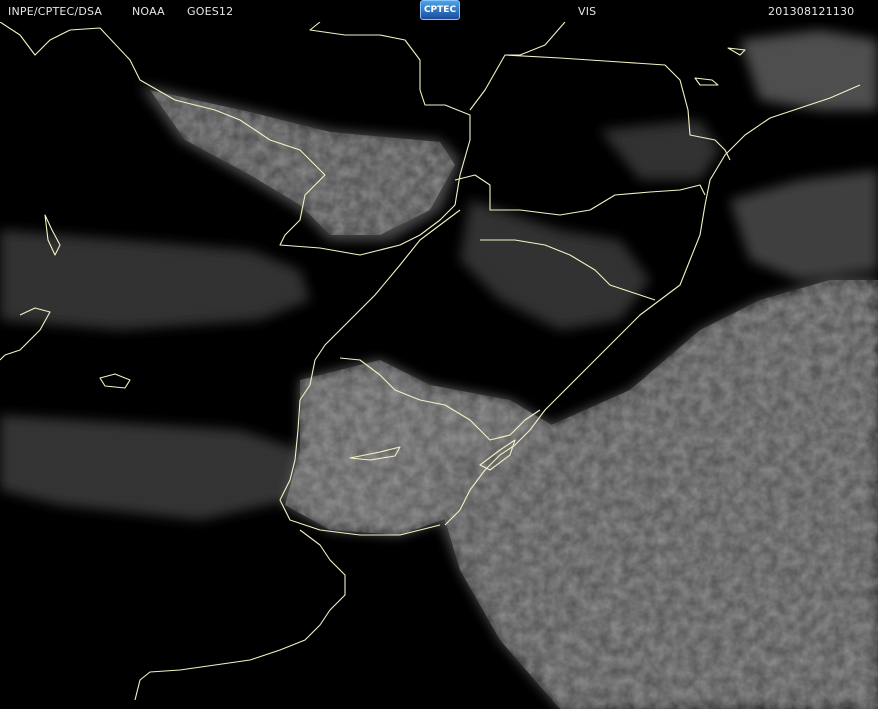 The image size is (878, 709). I want to click on satellite-label: GOES12, so click(210, 11).